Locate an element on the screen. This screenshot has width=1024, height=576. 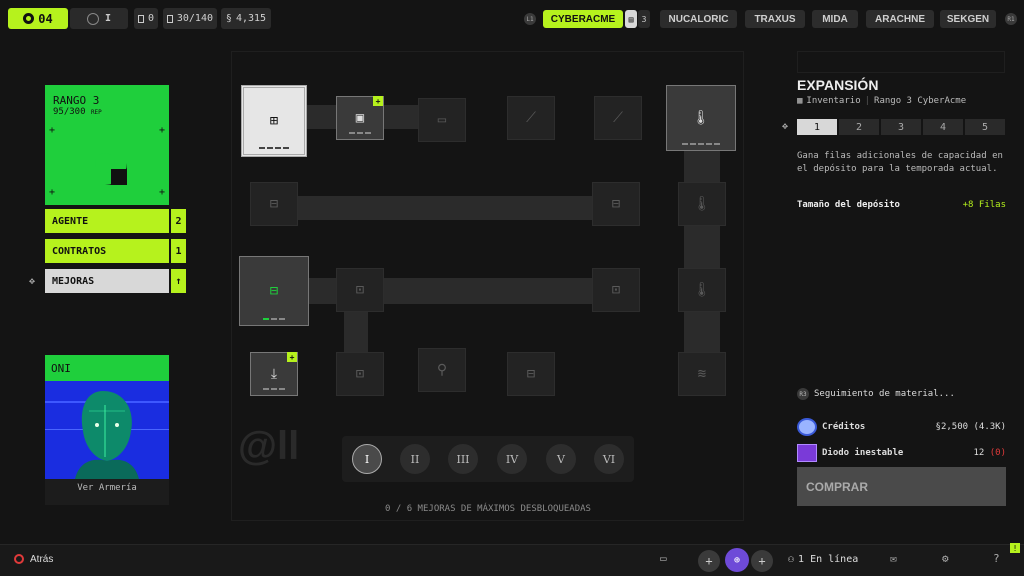
stat-b: 30/140 is located at coordinates (190, 18).